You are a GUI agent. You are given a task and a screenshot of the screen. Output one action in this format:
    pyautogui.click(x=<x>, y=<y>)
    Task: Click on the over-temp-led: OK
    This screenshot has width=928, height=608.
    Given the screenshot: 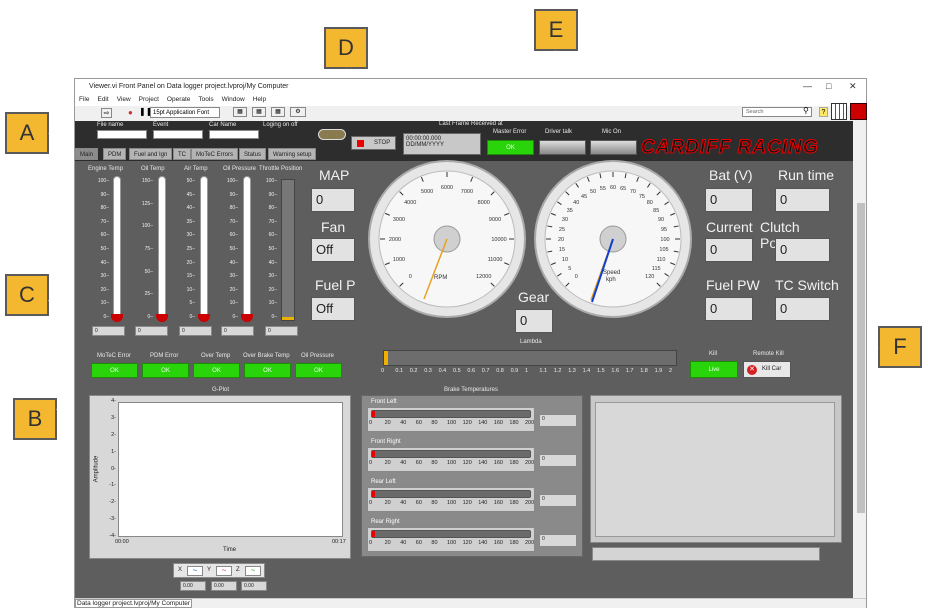 What is the action you would take?
    pyautogui.click(x=216, y=370)
    